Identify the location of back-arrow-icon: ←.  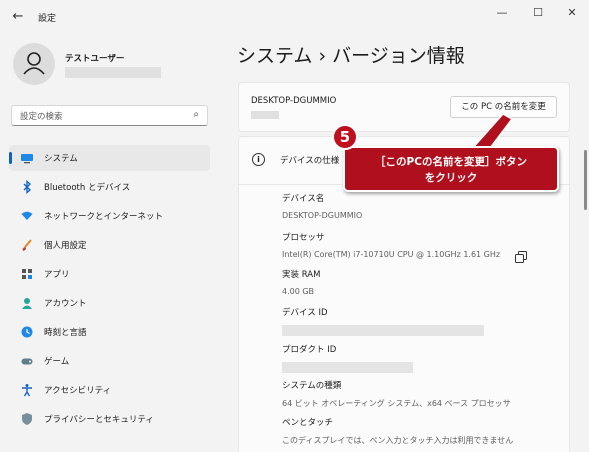
(18, 17).